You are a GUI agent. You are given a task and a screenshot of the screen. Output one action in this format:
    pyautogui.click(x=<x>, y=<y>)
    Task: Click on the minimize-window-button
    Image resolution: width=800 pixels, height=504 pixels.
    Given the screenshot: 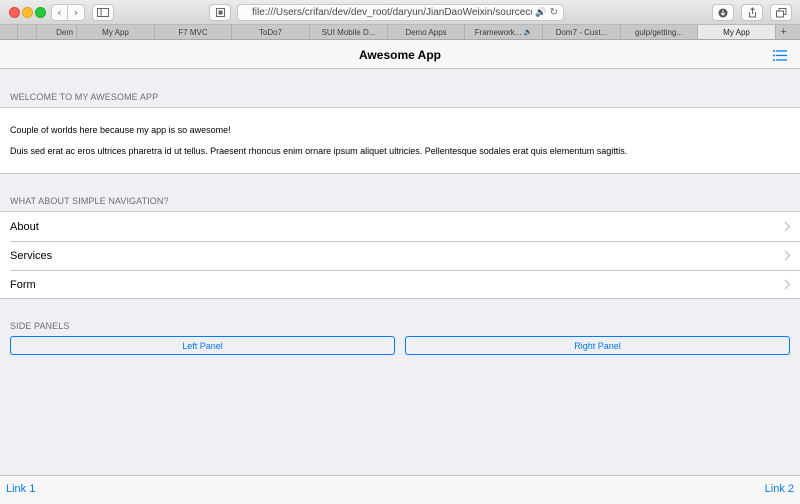 What is the action you would take?
    pyautogui.click(x=27, y=12)
    